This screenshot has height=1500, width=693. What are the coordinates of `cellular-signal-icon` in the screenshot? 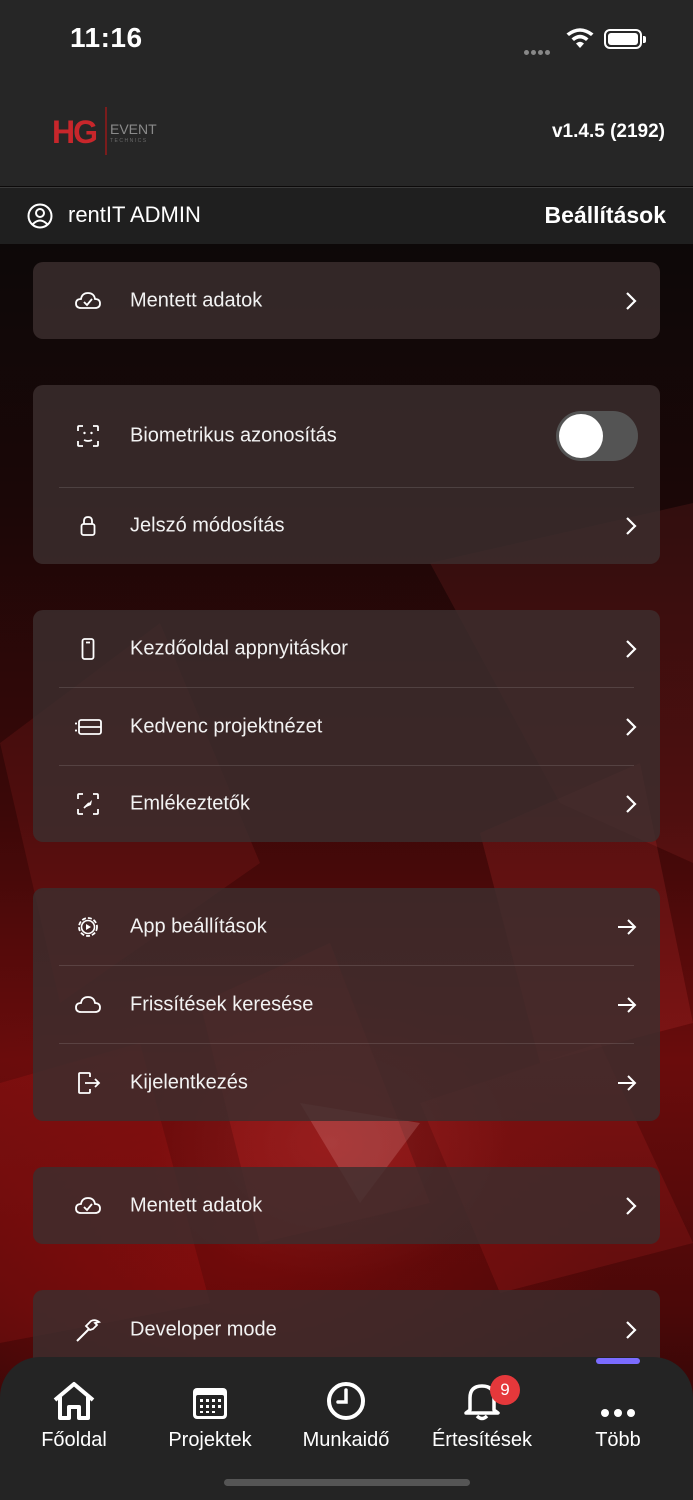 It's located at (538, 51).